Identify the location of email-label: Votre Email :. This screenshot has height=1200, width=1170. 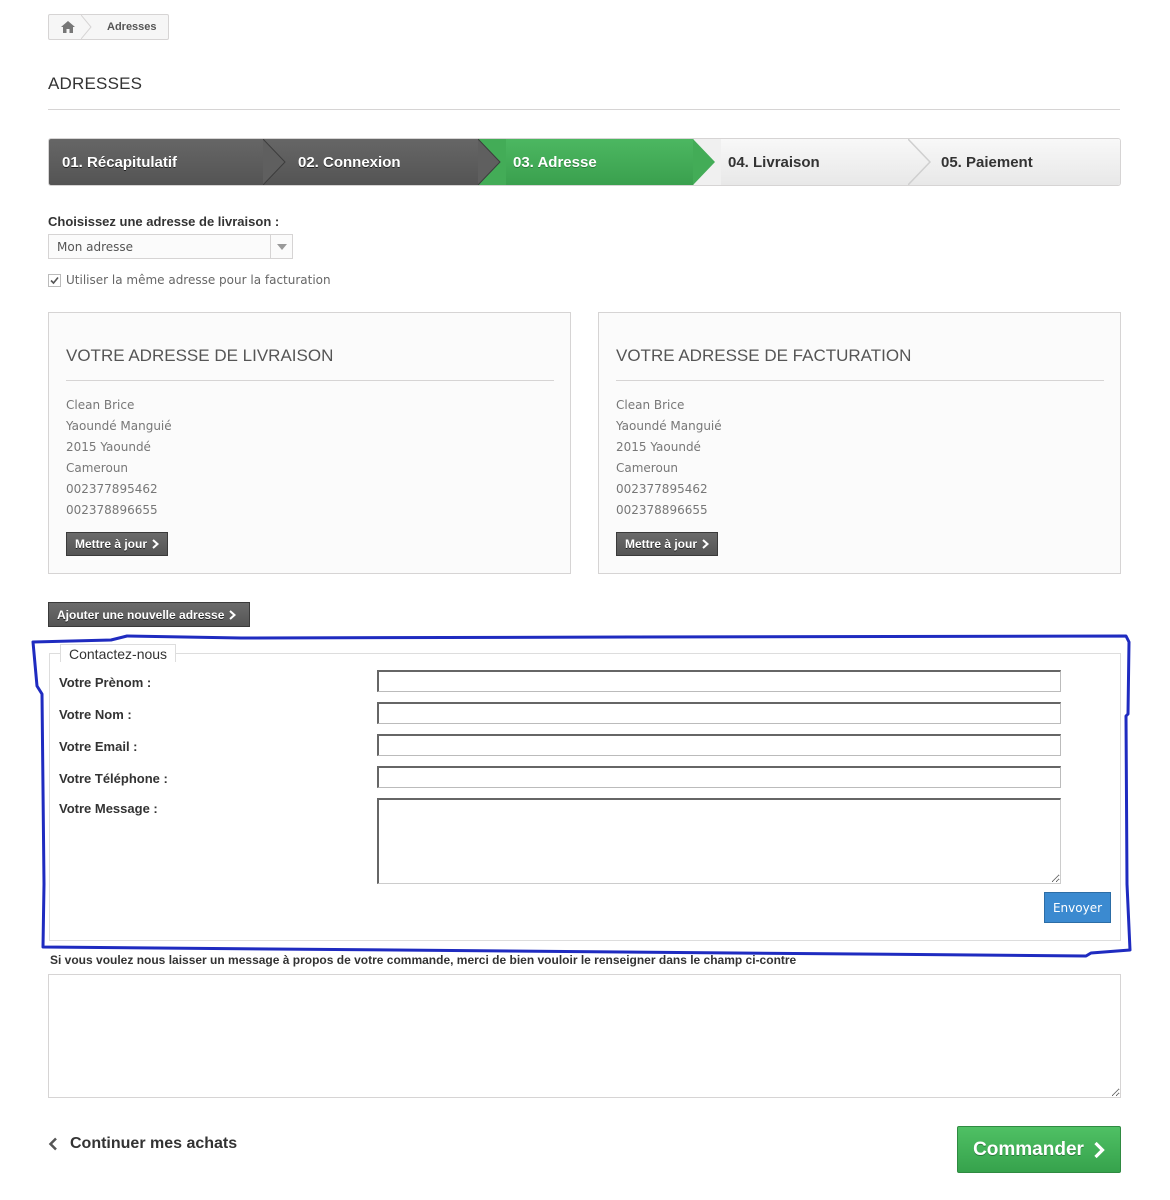
(98, 746).